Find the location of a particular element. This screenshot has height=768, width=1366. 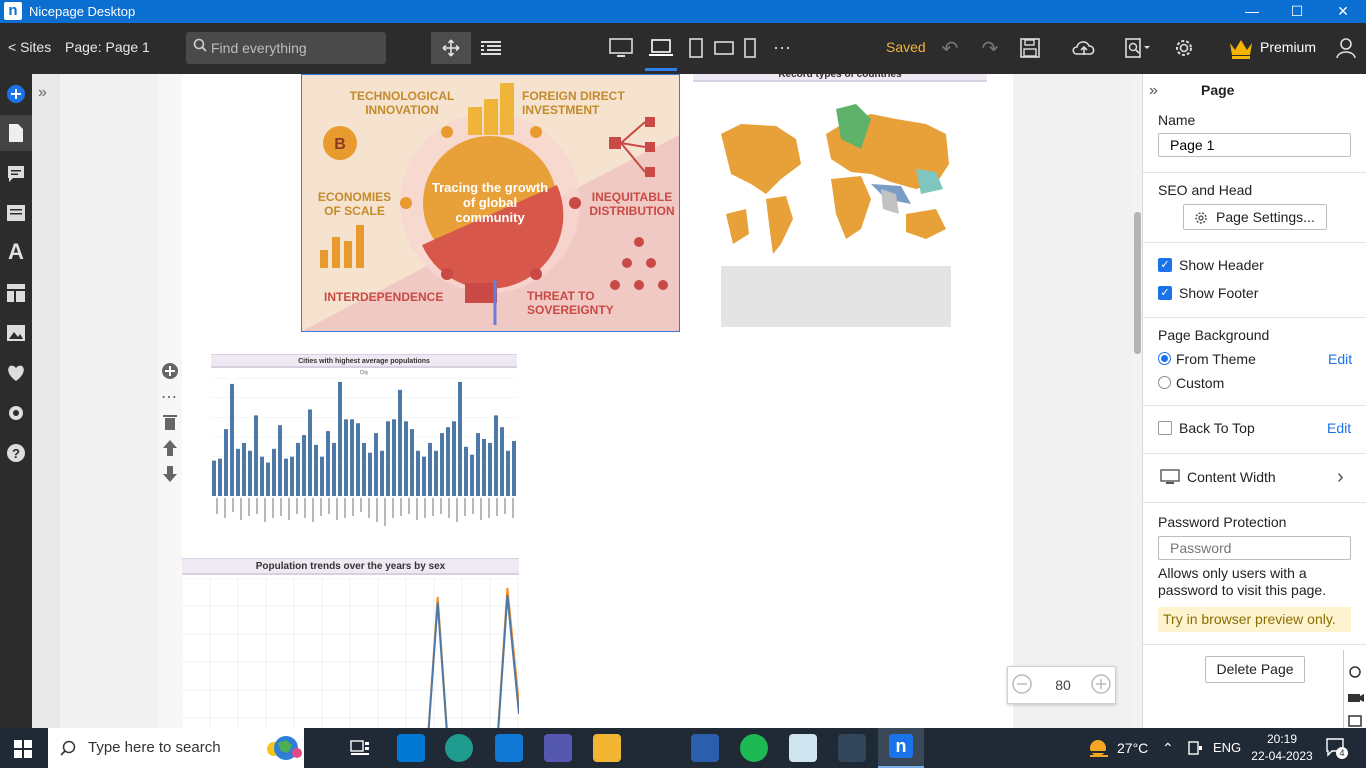

zoom-out-icon is located at coordinates (1023, 685).